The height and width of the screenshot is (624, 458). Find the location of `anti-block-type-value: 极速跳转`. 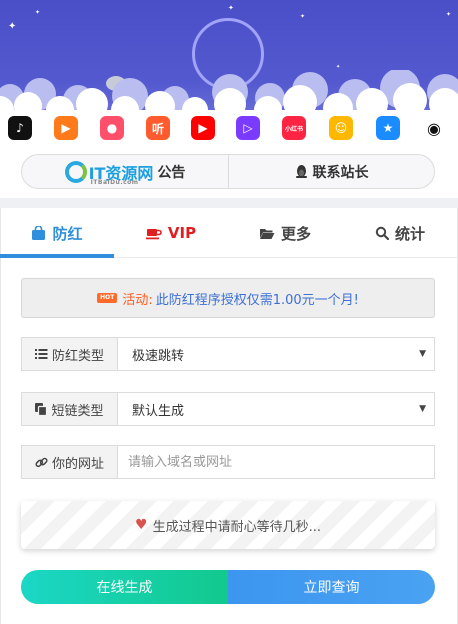

anti-block-type-value: 极速跳转 is located at coordinates (158, 356).